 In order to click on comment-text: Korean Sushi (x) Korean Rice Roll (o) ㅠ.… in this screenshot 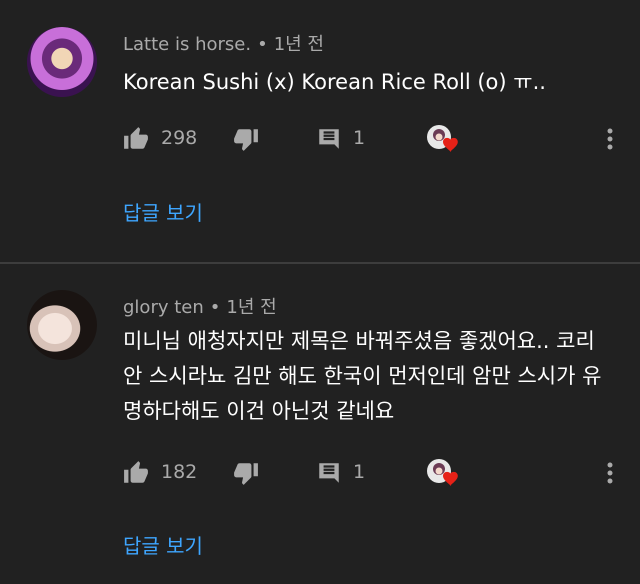, I will do `click(334, 82)`.